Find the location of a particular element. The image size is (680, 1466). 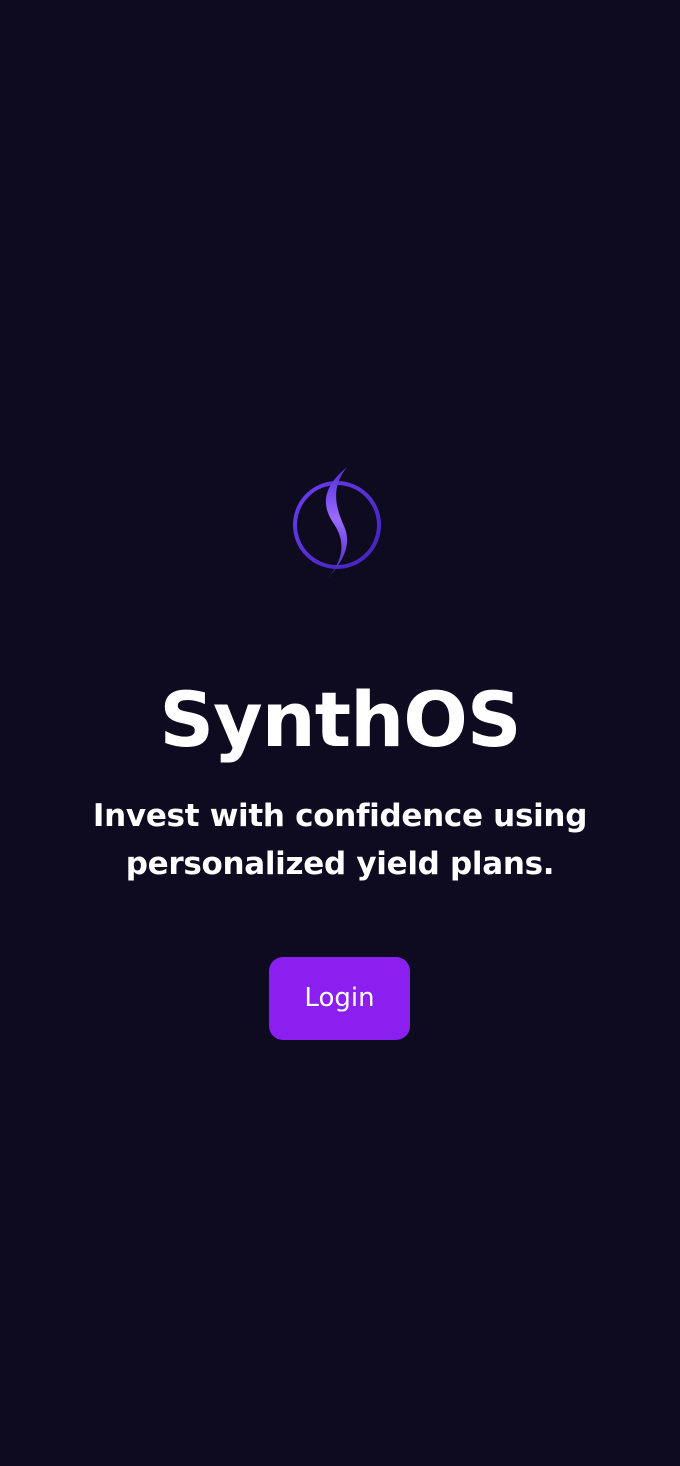

synthos-logo-icon is located at coordinates (337, 524).